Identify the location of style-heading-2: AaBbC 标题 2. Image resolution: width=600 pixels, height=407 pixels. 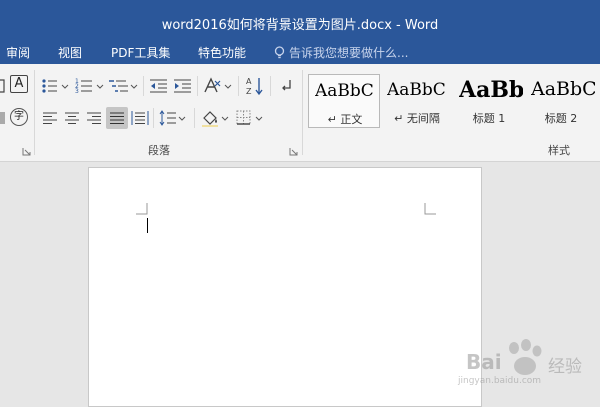
(561, 101).